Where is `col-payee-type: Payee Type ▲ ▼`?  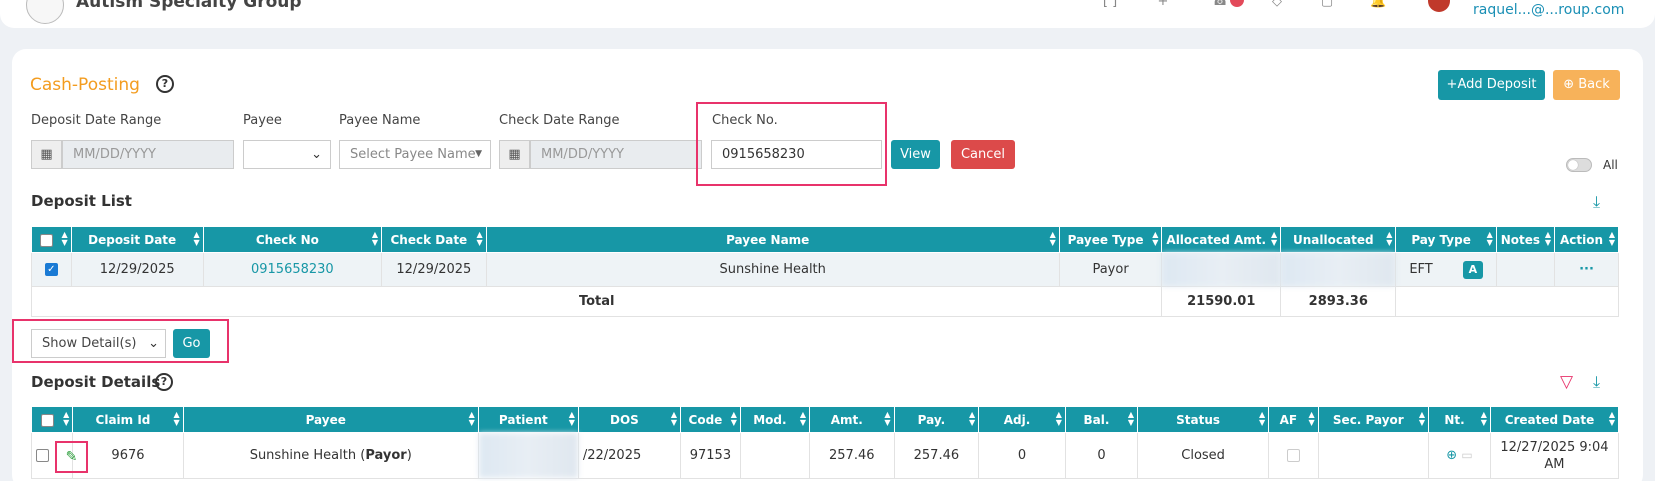
col-payee-type: Payee Type ▲ ▼ is located at coordinates (1110, 239).